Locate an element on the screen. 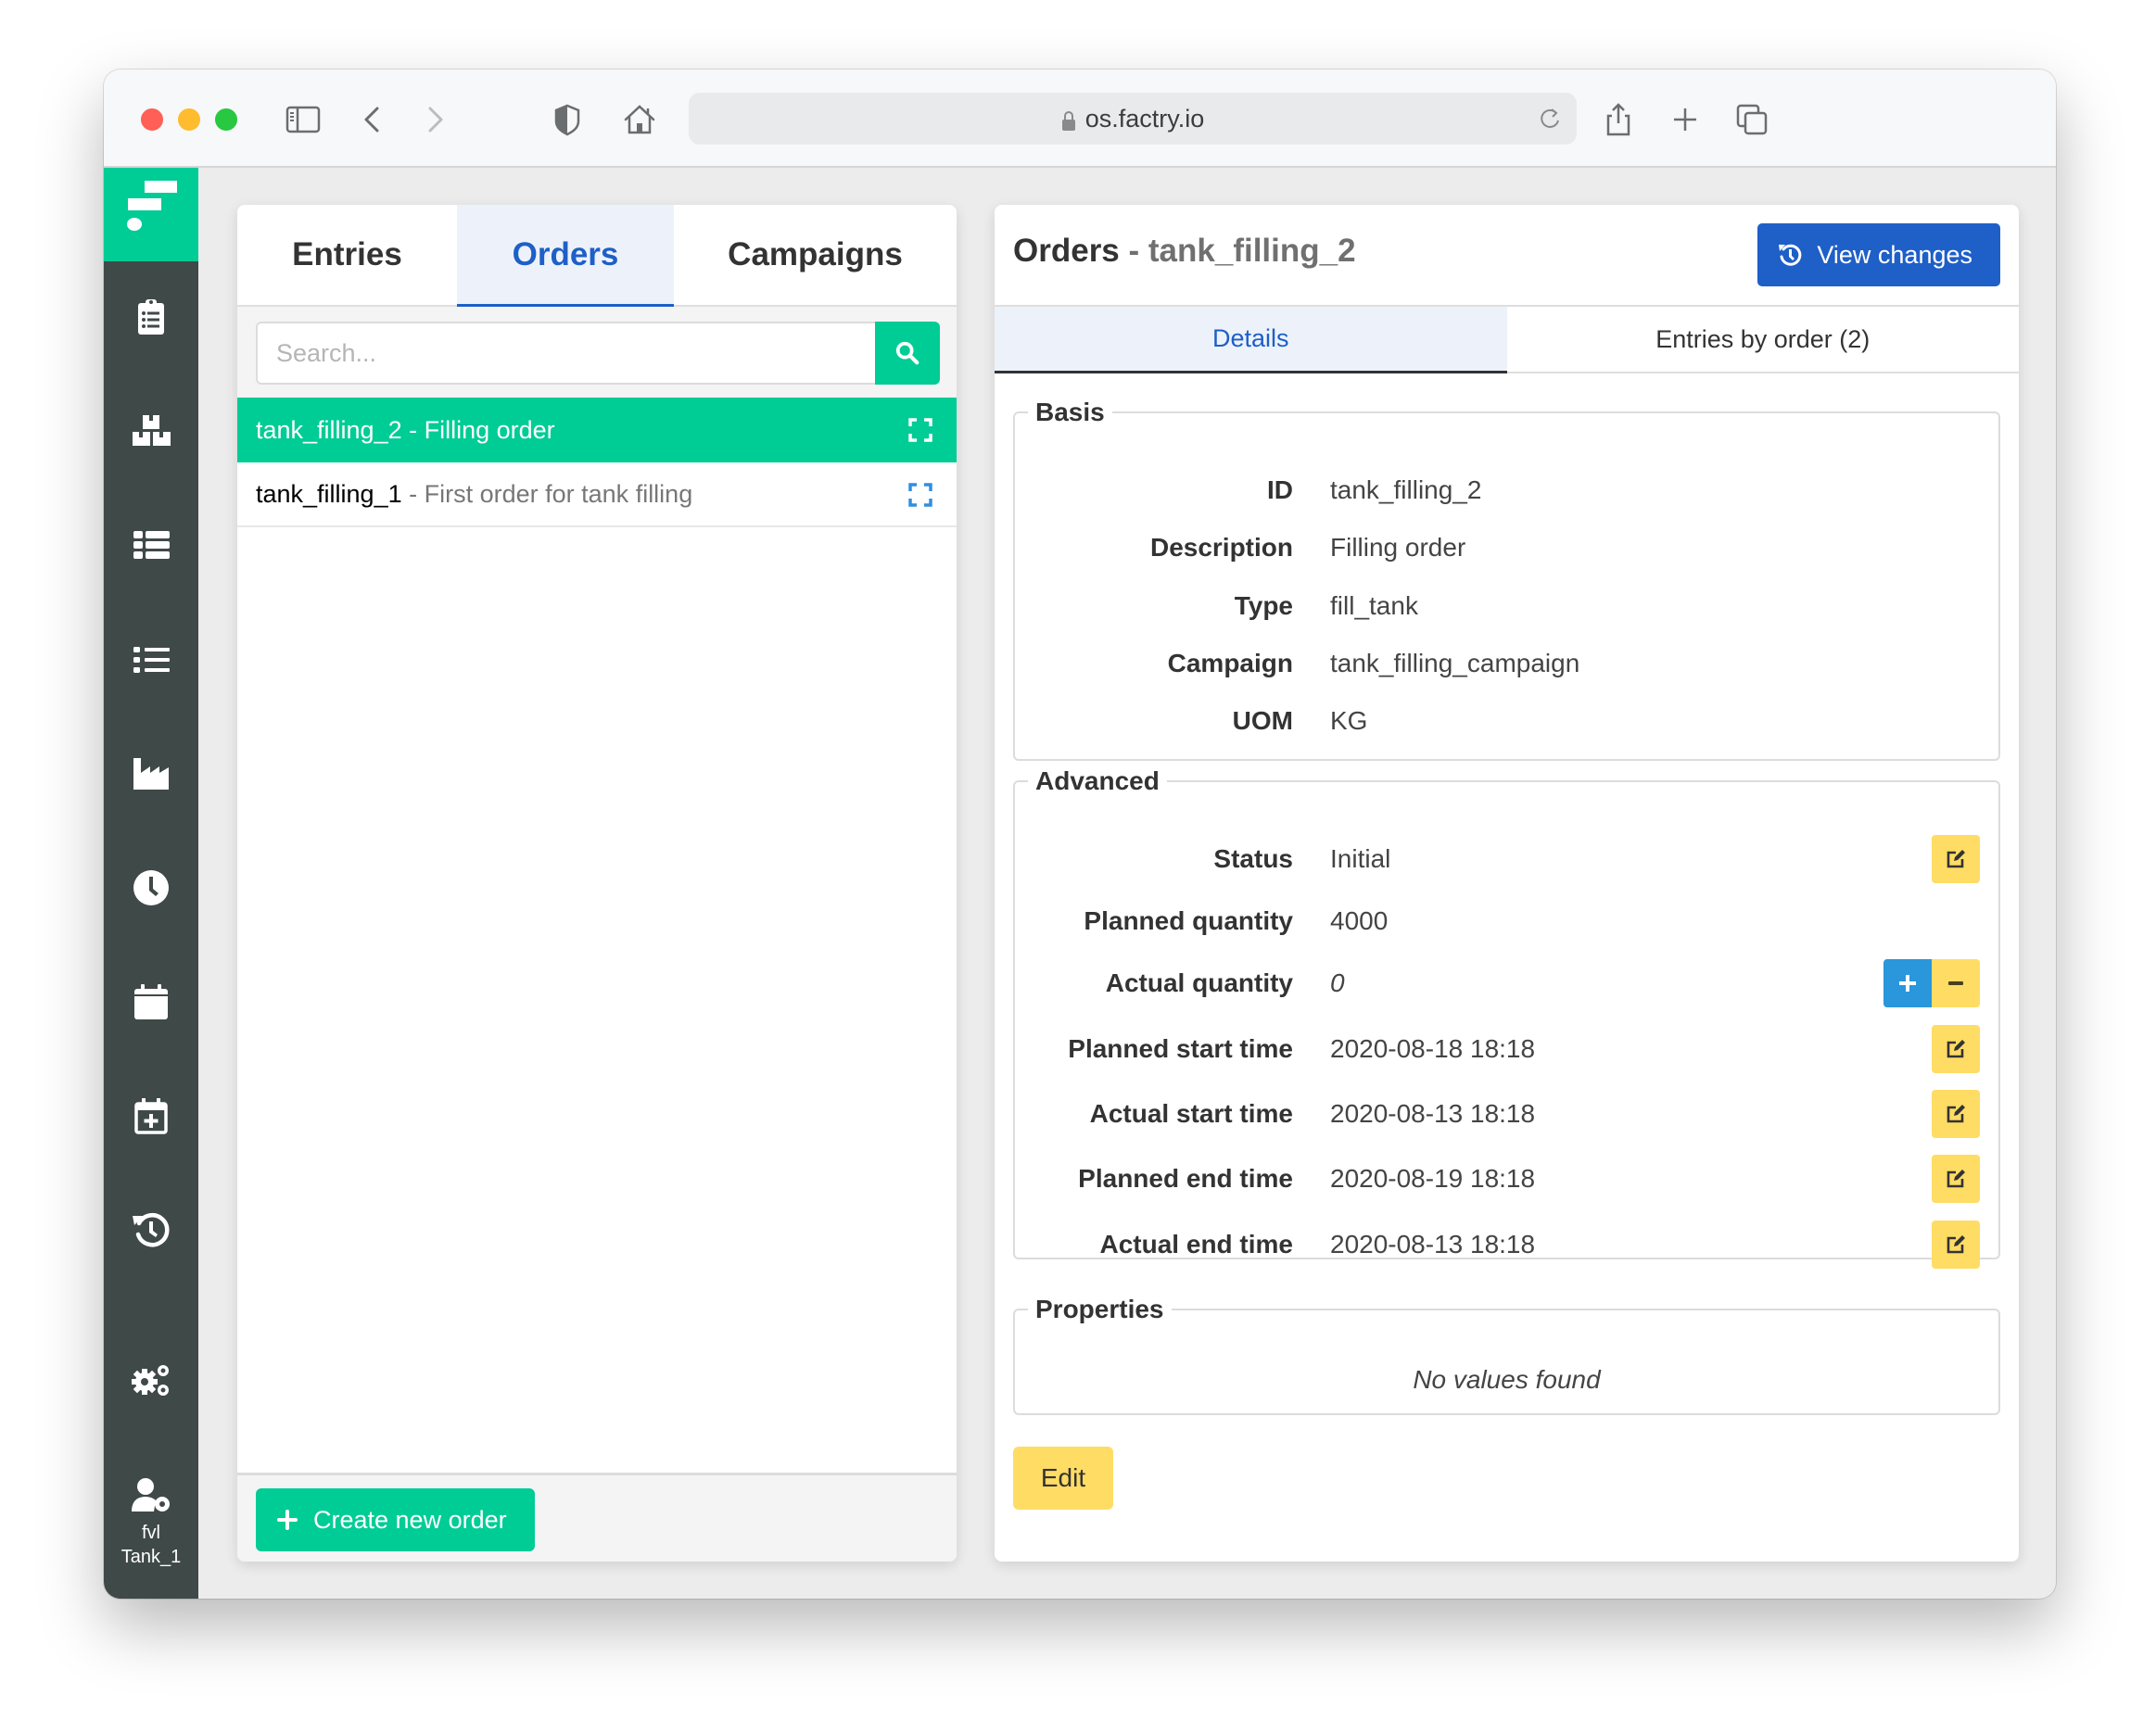 This screenshot has width=2156, height=1733. tab-campaigns: Campaigns is located at coordinates (816, 255).